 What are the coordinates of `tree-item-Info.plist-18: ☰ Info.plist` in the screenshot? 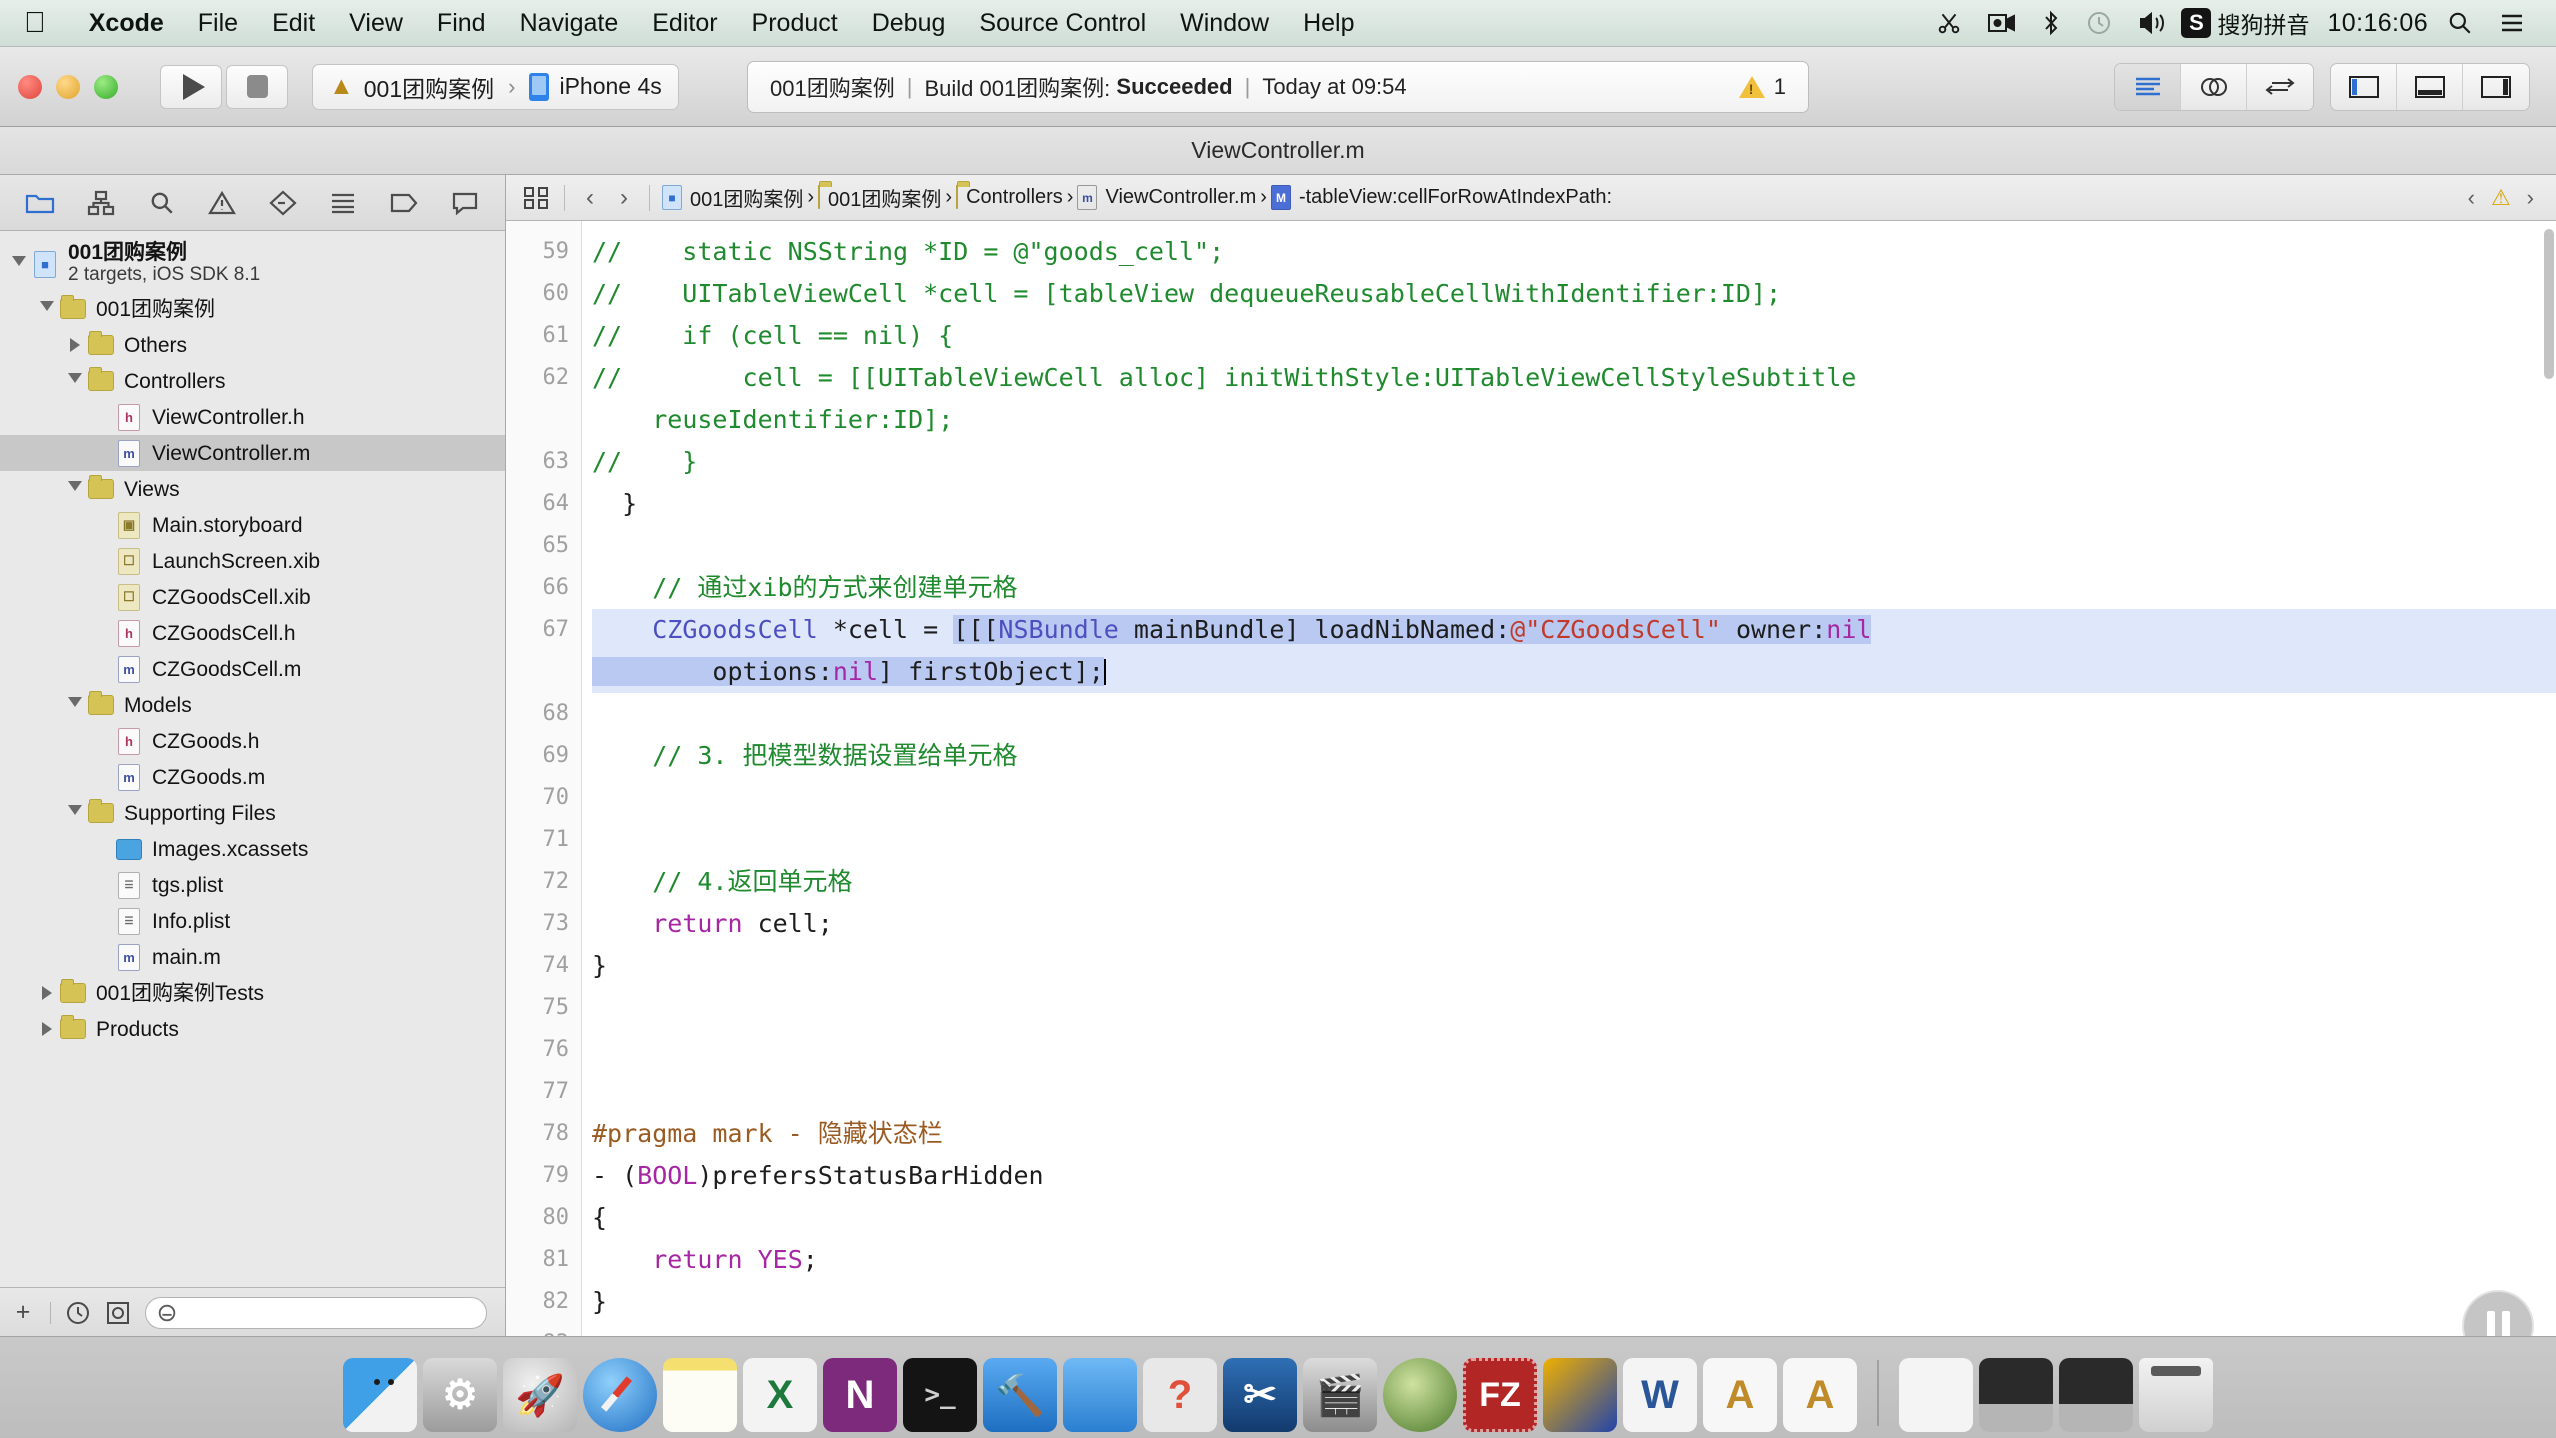 It's located at (252, 921).